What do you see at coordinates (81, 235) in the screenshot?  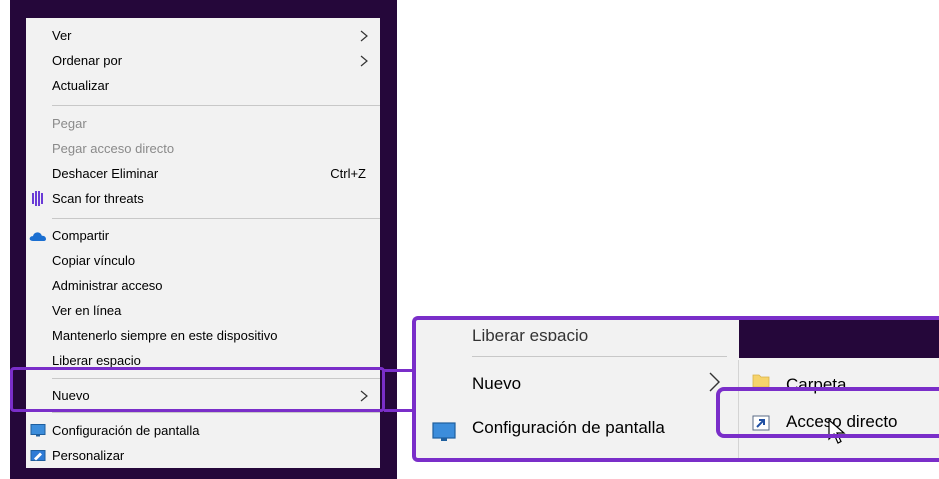 I see `menu-item-label: Compartir` at bounding box center [81, 235].